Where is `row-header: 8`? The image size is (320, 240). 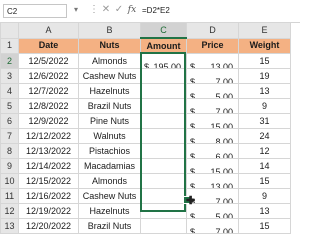 row-header: 8 is located at coordinates (9, 151).